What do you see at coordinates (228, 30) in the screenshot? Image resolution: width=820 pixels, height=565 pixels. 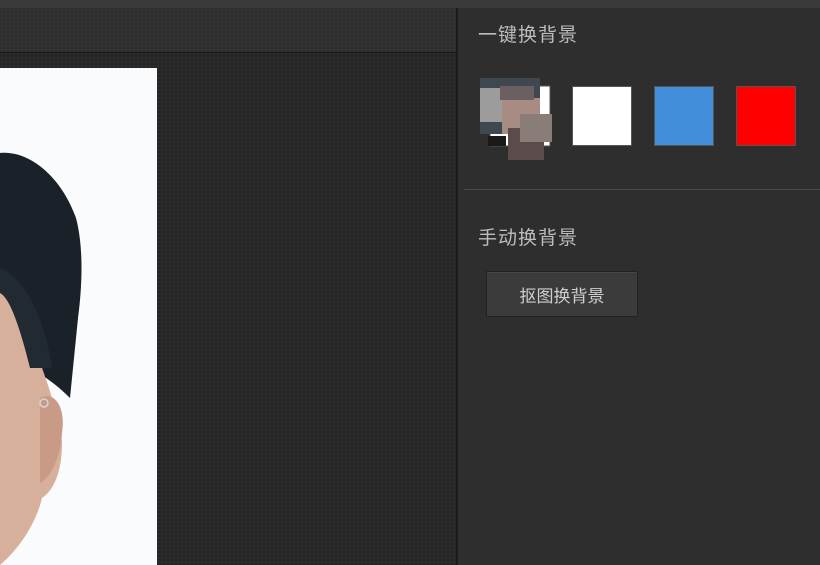 I see `canvas-toolbar` at bounding box center [228, 30].